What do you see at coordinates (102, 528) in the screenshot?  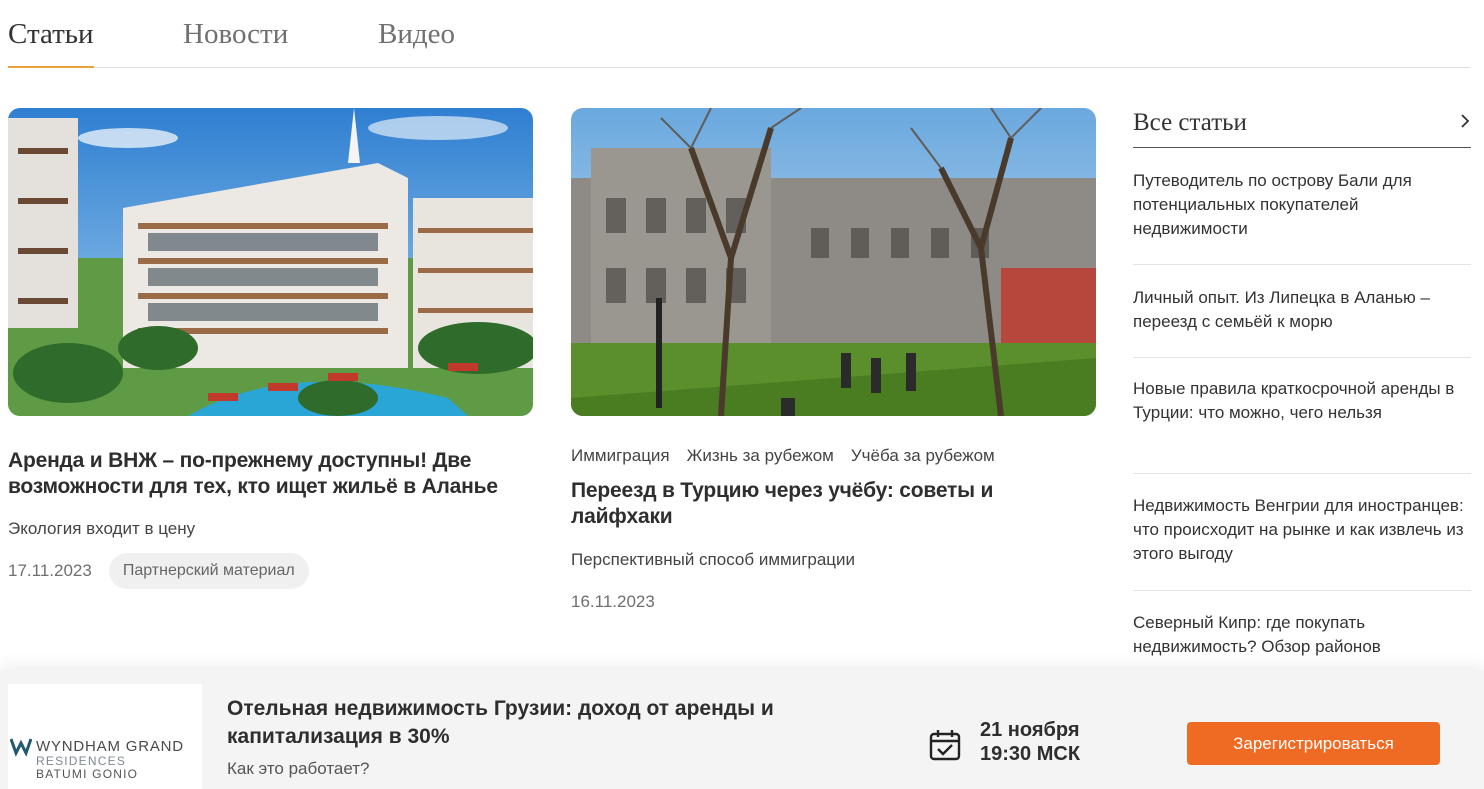 I see `article-subtitle: Экология входит в цену` at bounding box center [102, 528].